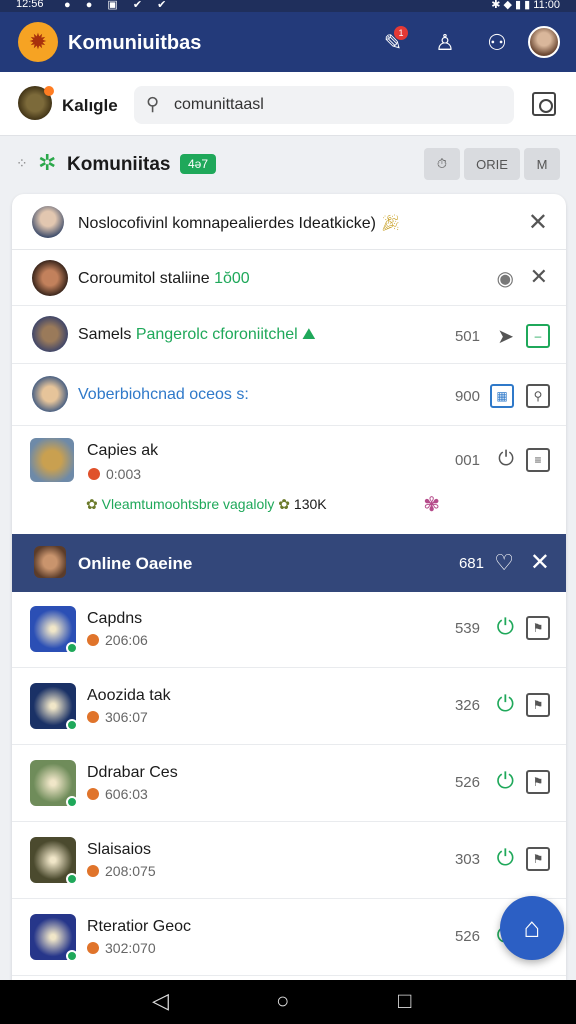  What do you see at coordinates (118, 5) in the screenshot?
I see `status-notification-icons: ● ● ▣ ✔ ✔` at bounding box center [118, 5].